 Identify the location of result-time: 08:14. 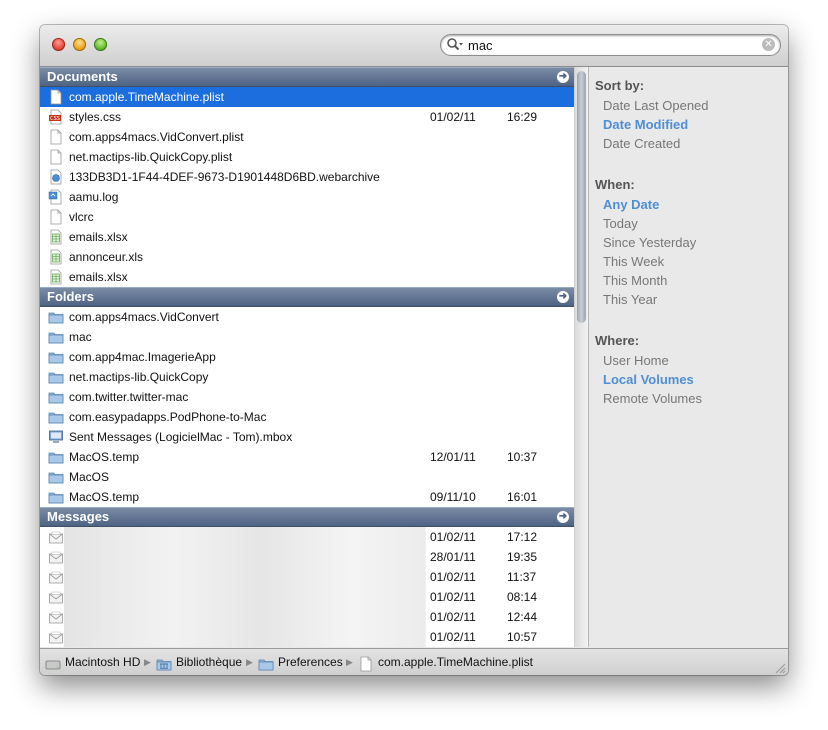
(522, 597).